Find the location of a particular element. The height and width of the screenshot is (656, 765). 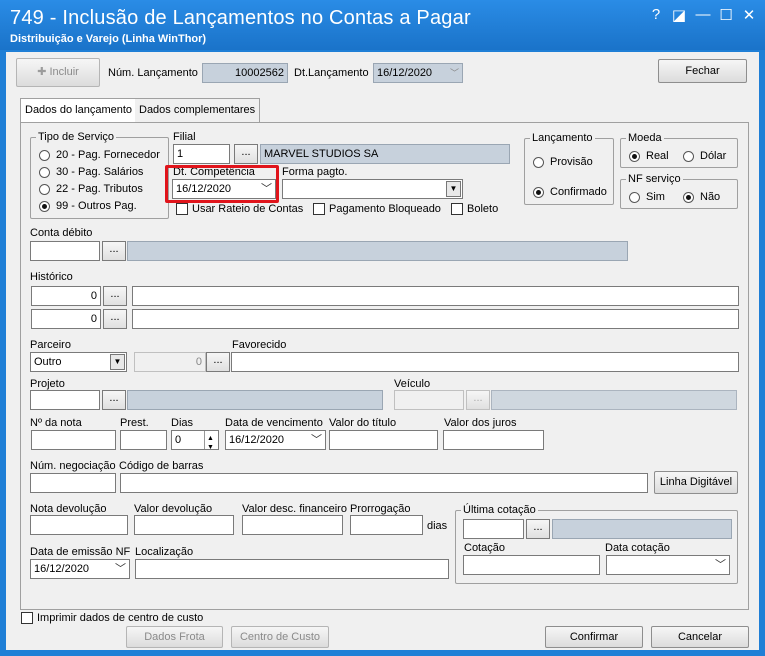

radio-dolar-label: Dólar is located at coordinates (713, 156).